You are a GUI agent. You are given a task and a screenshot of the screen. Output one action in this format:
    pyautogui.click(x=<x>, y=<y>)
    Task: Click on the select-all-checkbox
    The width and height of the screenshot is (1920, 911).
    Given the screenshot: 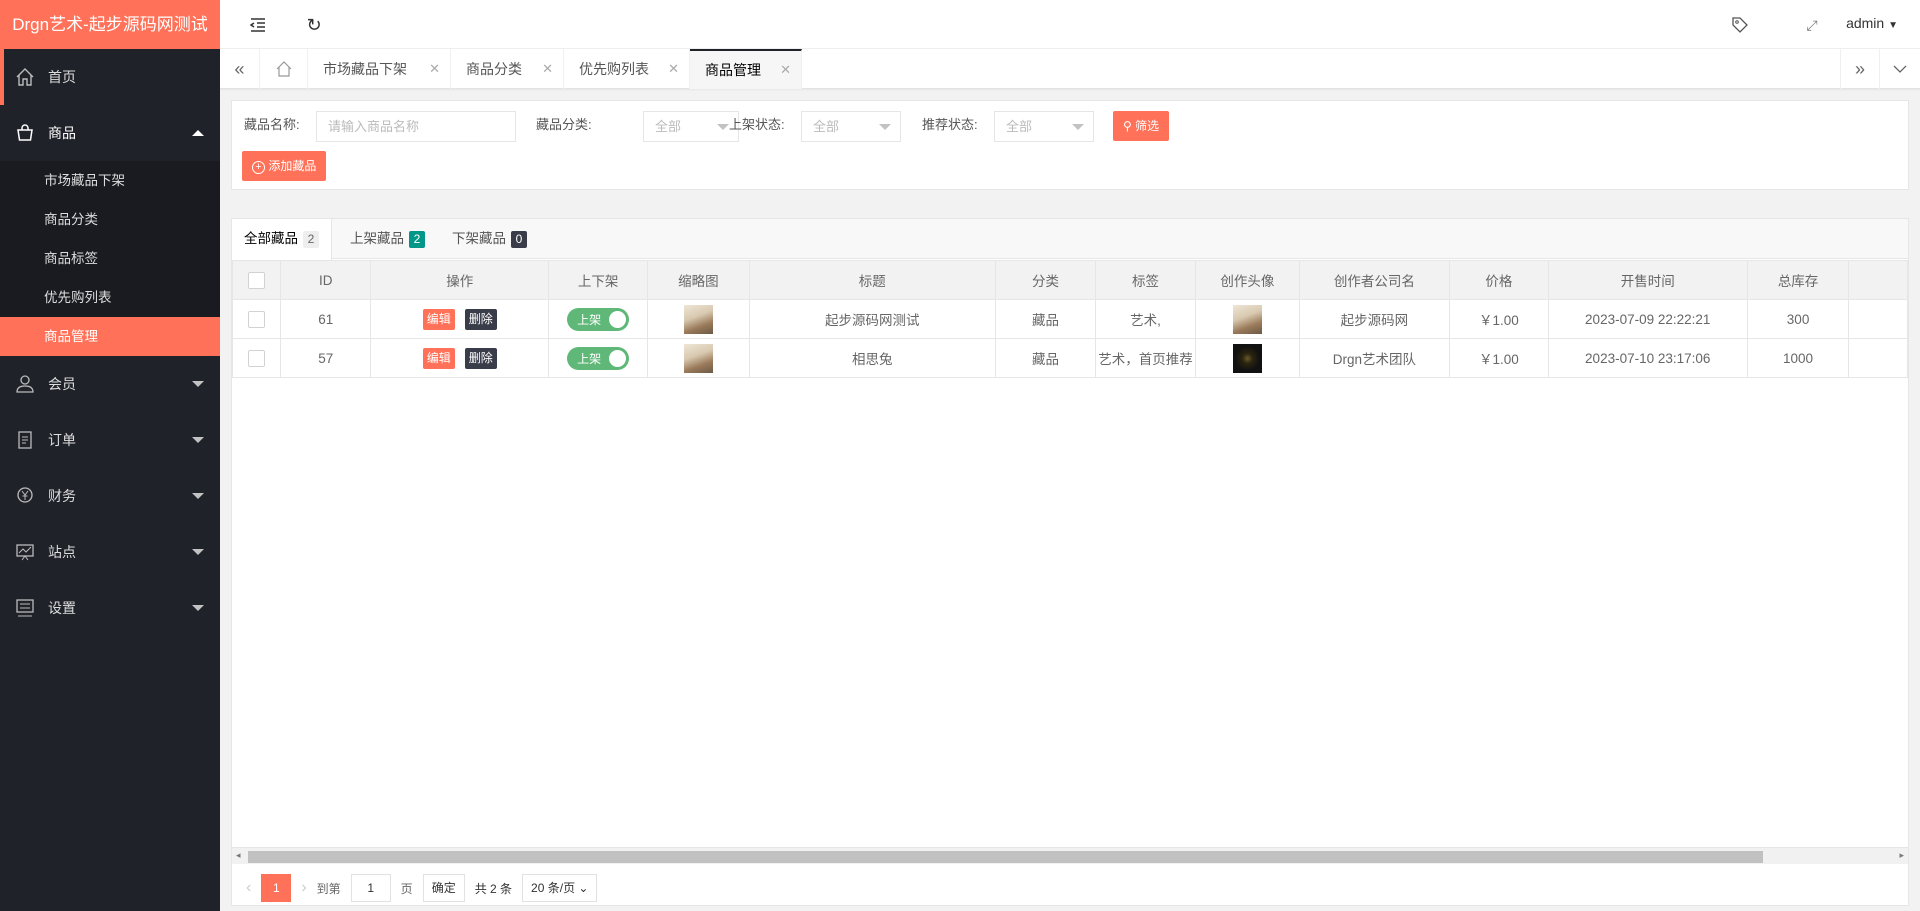 What is the action you would take?
    pyautogui.click(x=256, y=280)
    